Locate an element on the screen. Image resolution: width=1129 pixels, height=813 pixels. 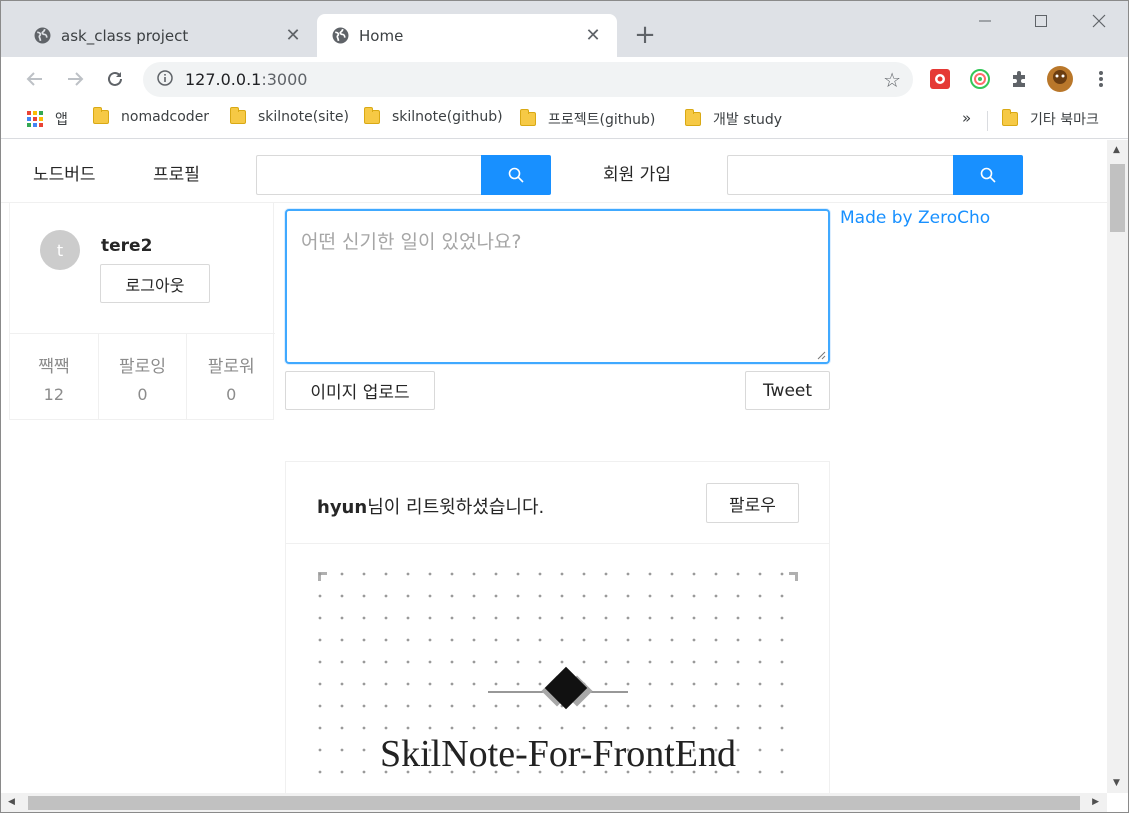
horizontal-scroll-thumb is located at coordinates (554, 803).